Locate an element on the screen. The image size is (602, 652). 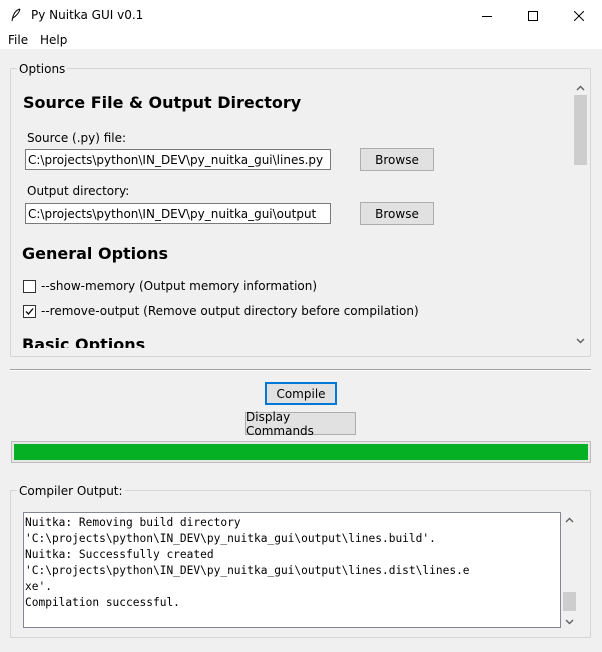
scroll-up-arrow is located at coordinates (580, 86).